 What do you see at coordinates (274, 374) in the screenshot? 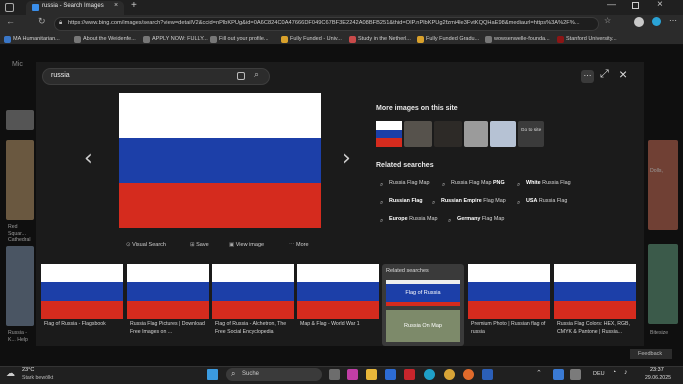
I see `taskbar-search: ⌕ Suche` at bounding box center [274, 374].